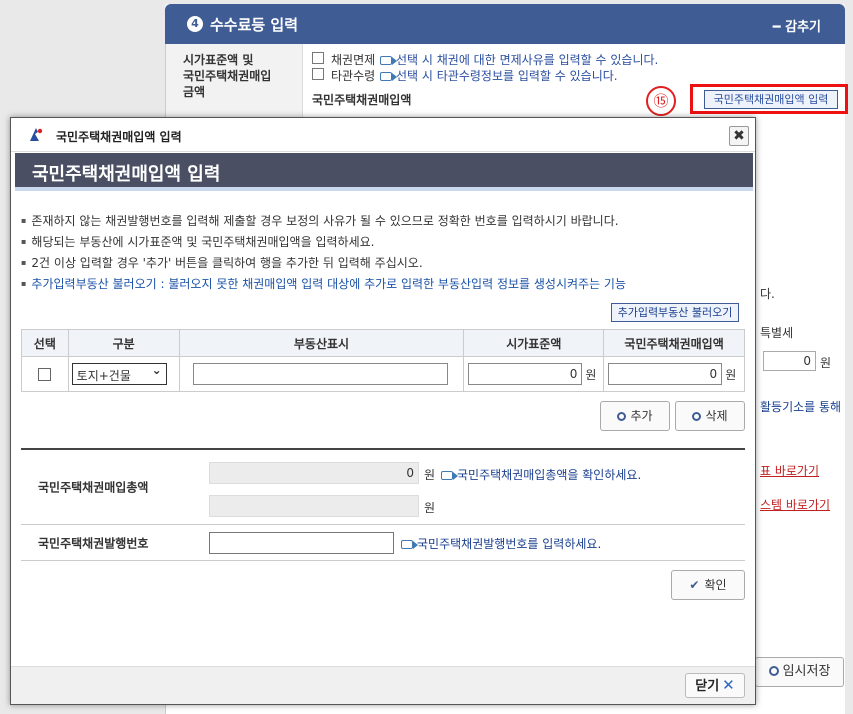 The width and height of the screenshot is (853, 714). Describe the element at coordinates (795, 504) in the screenshot. I see `bg-link-2: 스템 바로가기` at that location.